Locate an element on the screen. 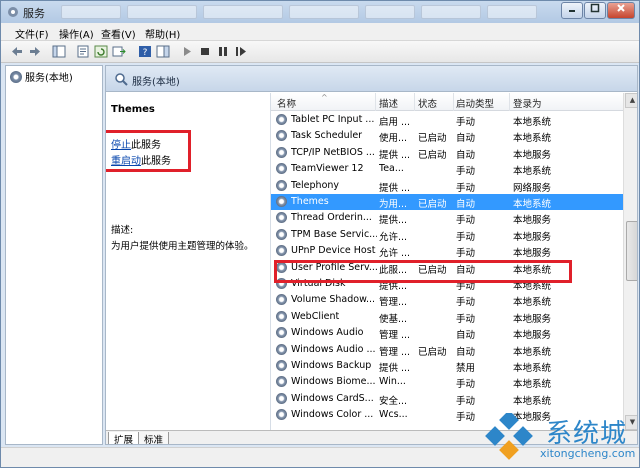 Image resolution: width=640 pixels, height=468 pixels. table-row: WebClient 使基... 手动 本地服务 is located at coordinates (447, 317).